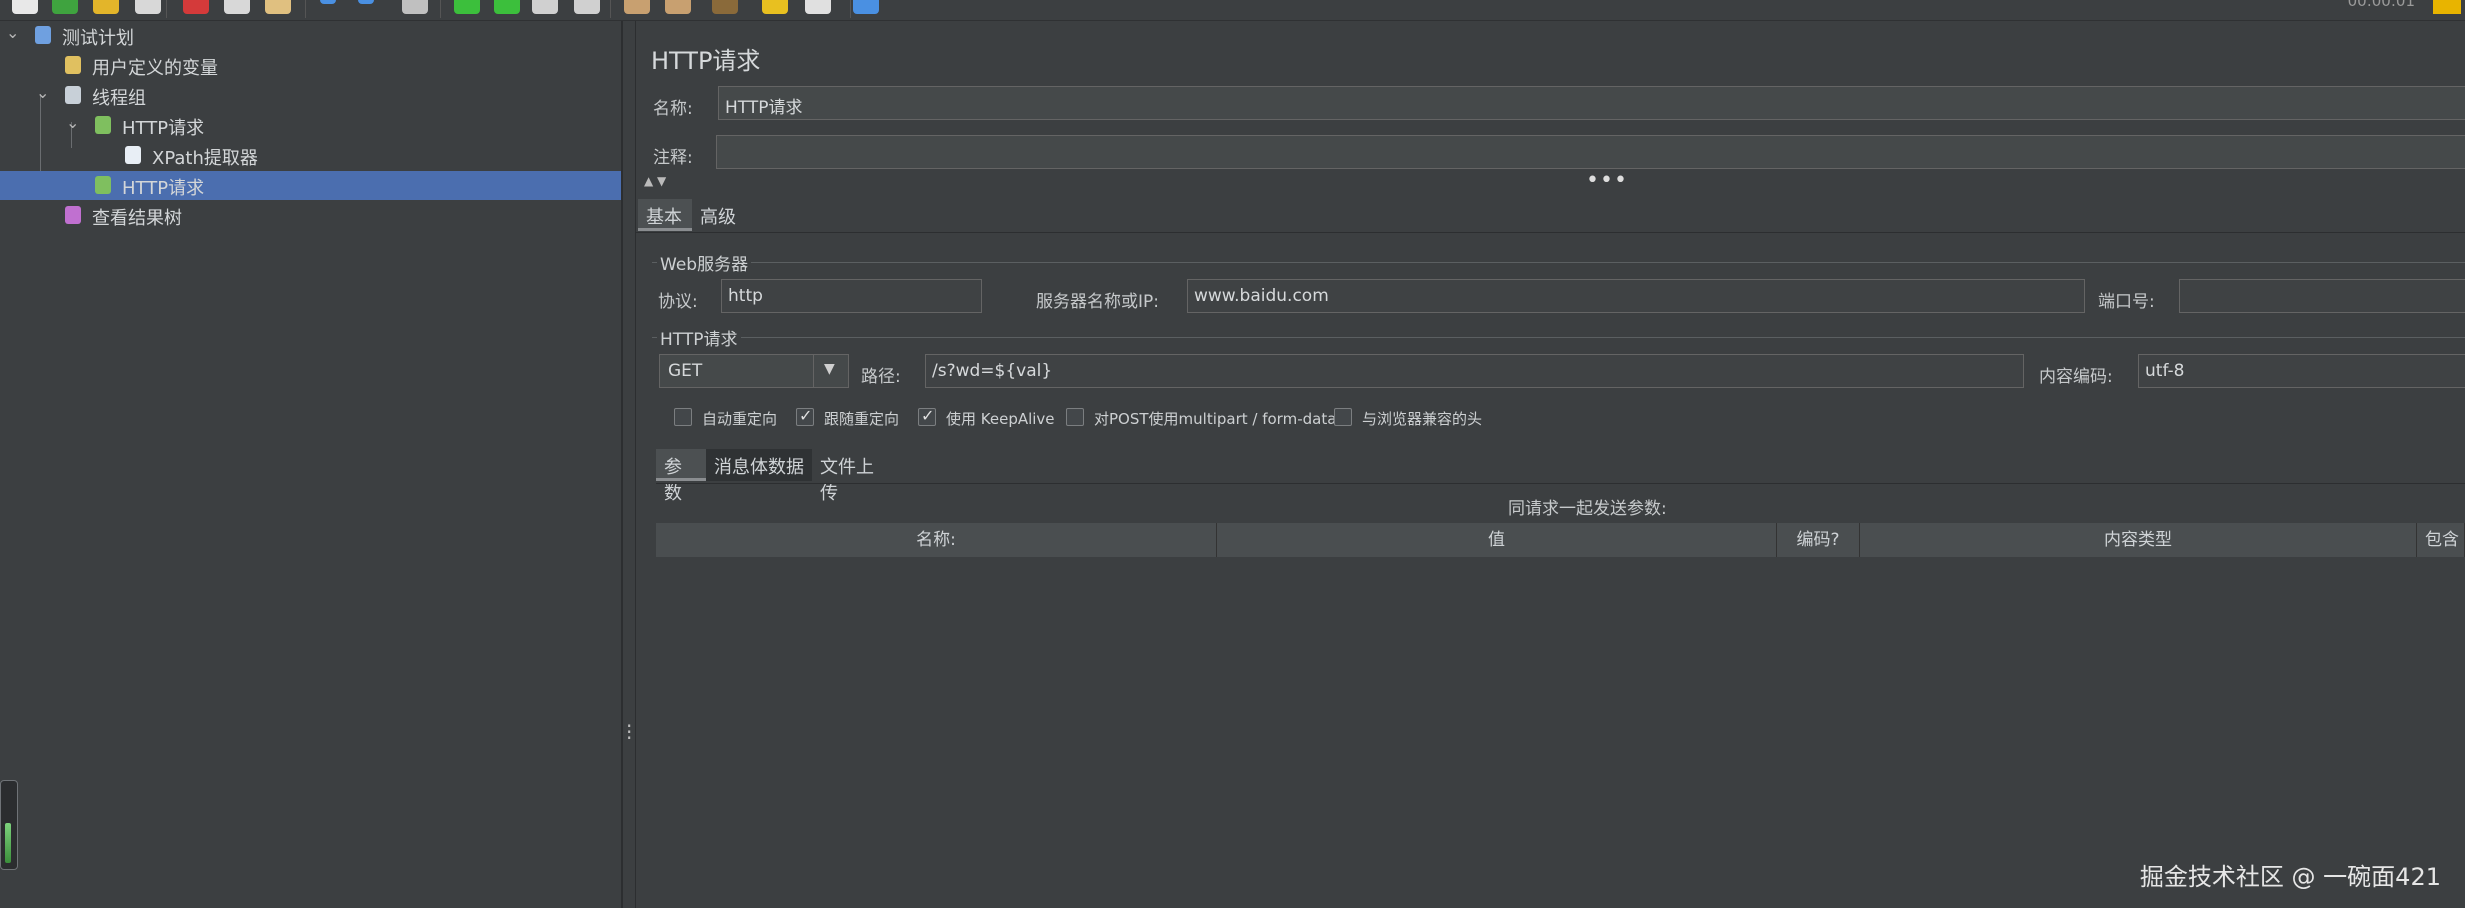 The height and width of the screenshot is (908, 2465). What do you see at coordinates (936, 540) in the screenshot?
I see `column-header-name: 名称:` at bounding box center [936, 540].